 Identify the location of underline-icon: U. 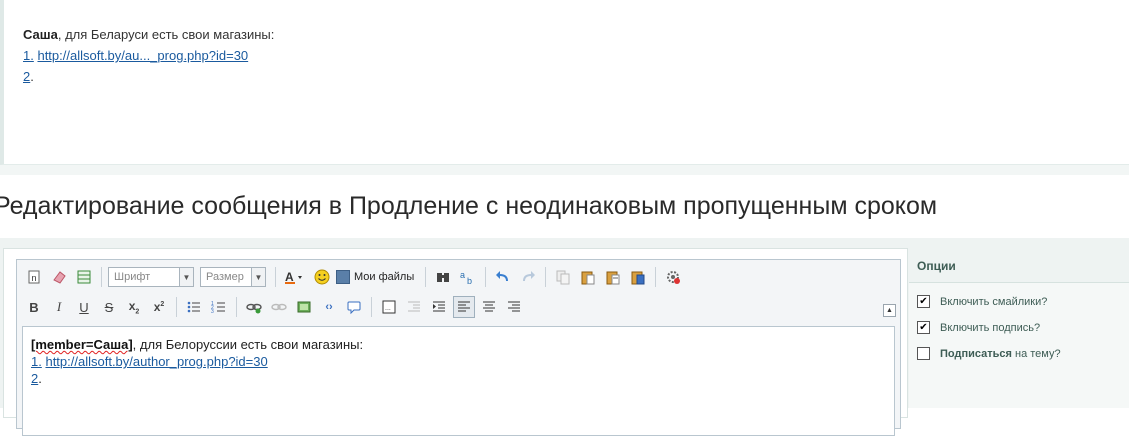
(84, 307).